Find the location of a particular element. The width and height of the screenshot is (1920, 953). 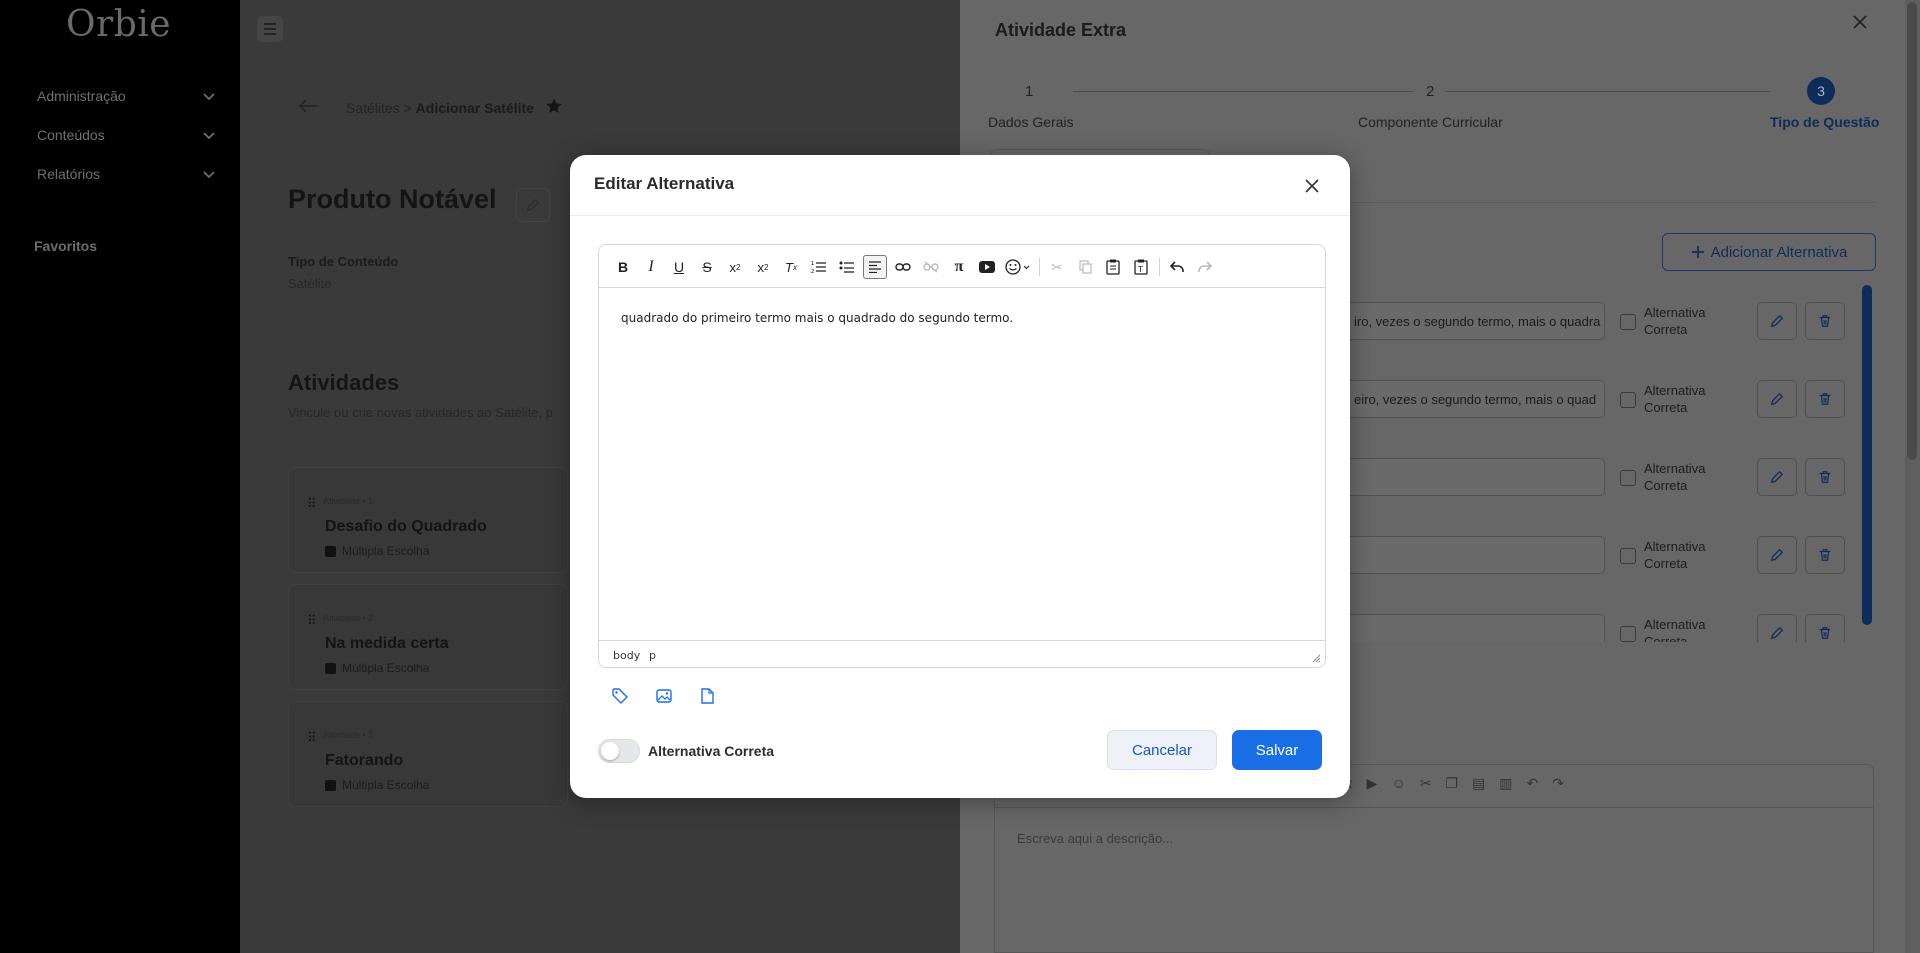

paste-as-text-icon: T is located at coordinates (1141, 267).